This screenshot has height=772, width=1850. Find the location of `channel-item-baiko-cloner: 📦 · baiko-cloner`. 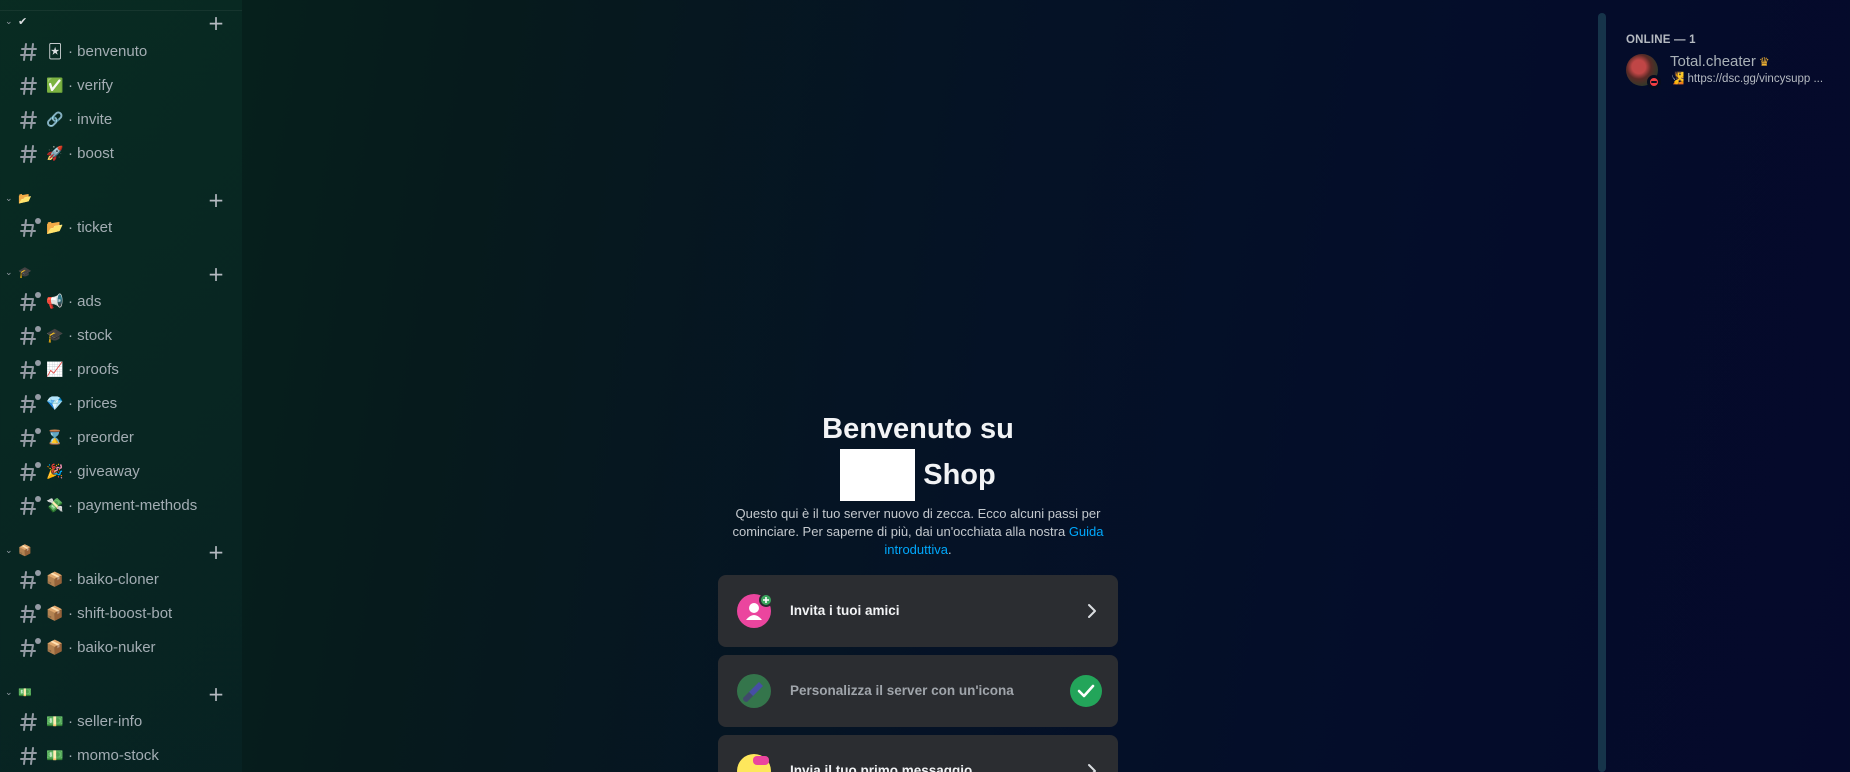

channel-item-baiko-cloner: 📦 · baiko-cloner is located at coordinates (121, 580).